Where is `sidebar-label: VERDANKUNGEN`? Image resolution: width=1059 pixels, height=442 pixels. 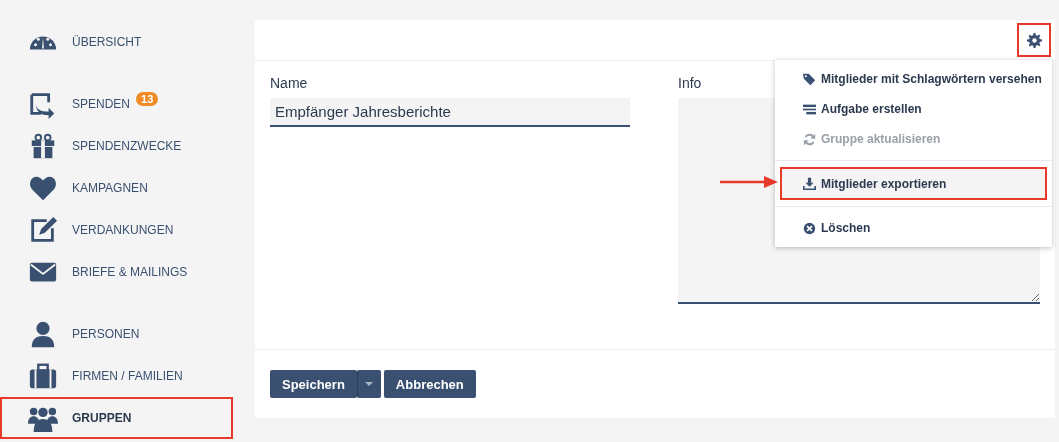 sidebar-label: VERDANKUNGEN is located at coordinates (123, 230).